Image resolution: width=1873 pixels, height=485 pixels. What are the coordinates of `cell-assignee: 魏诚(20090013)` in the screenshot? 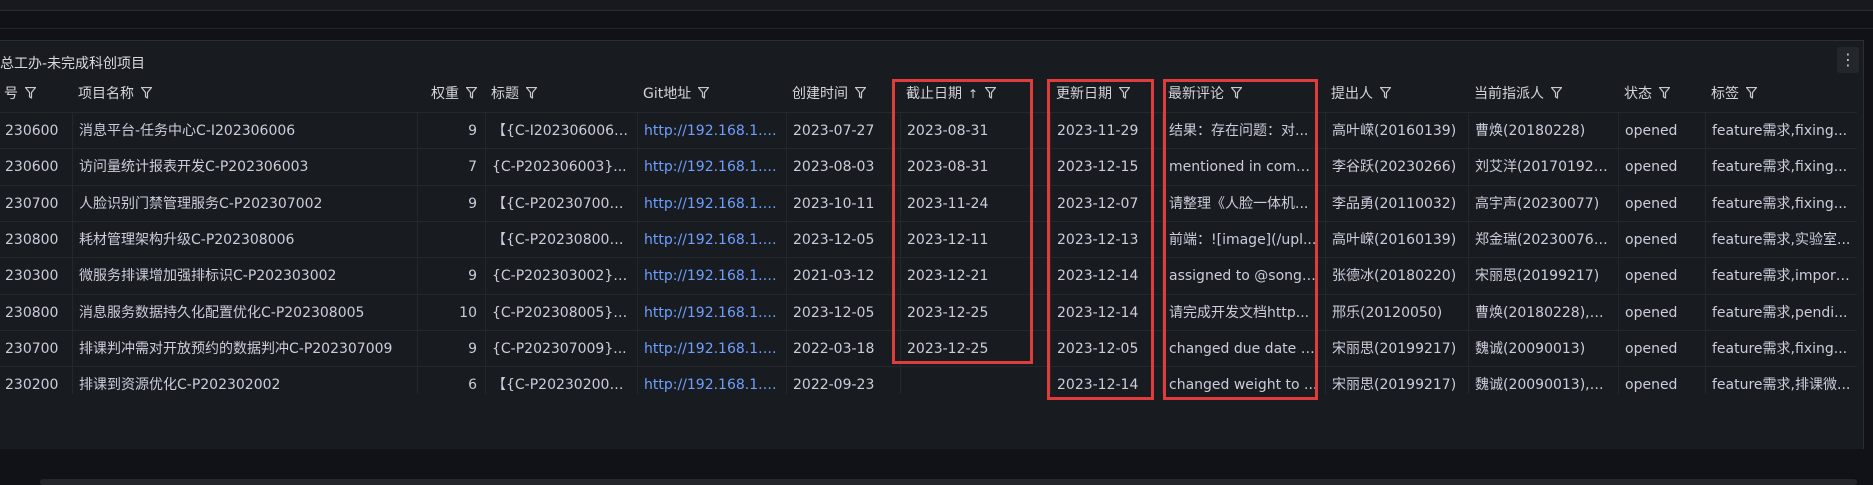 It's located at (1543, 348).